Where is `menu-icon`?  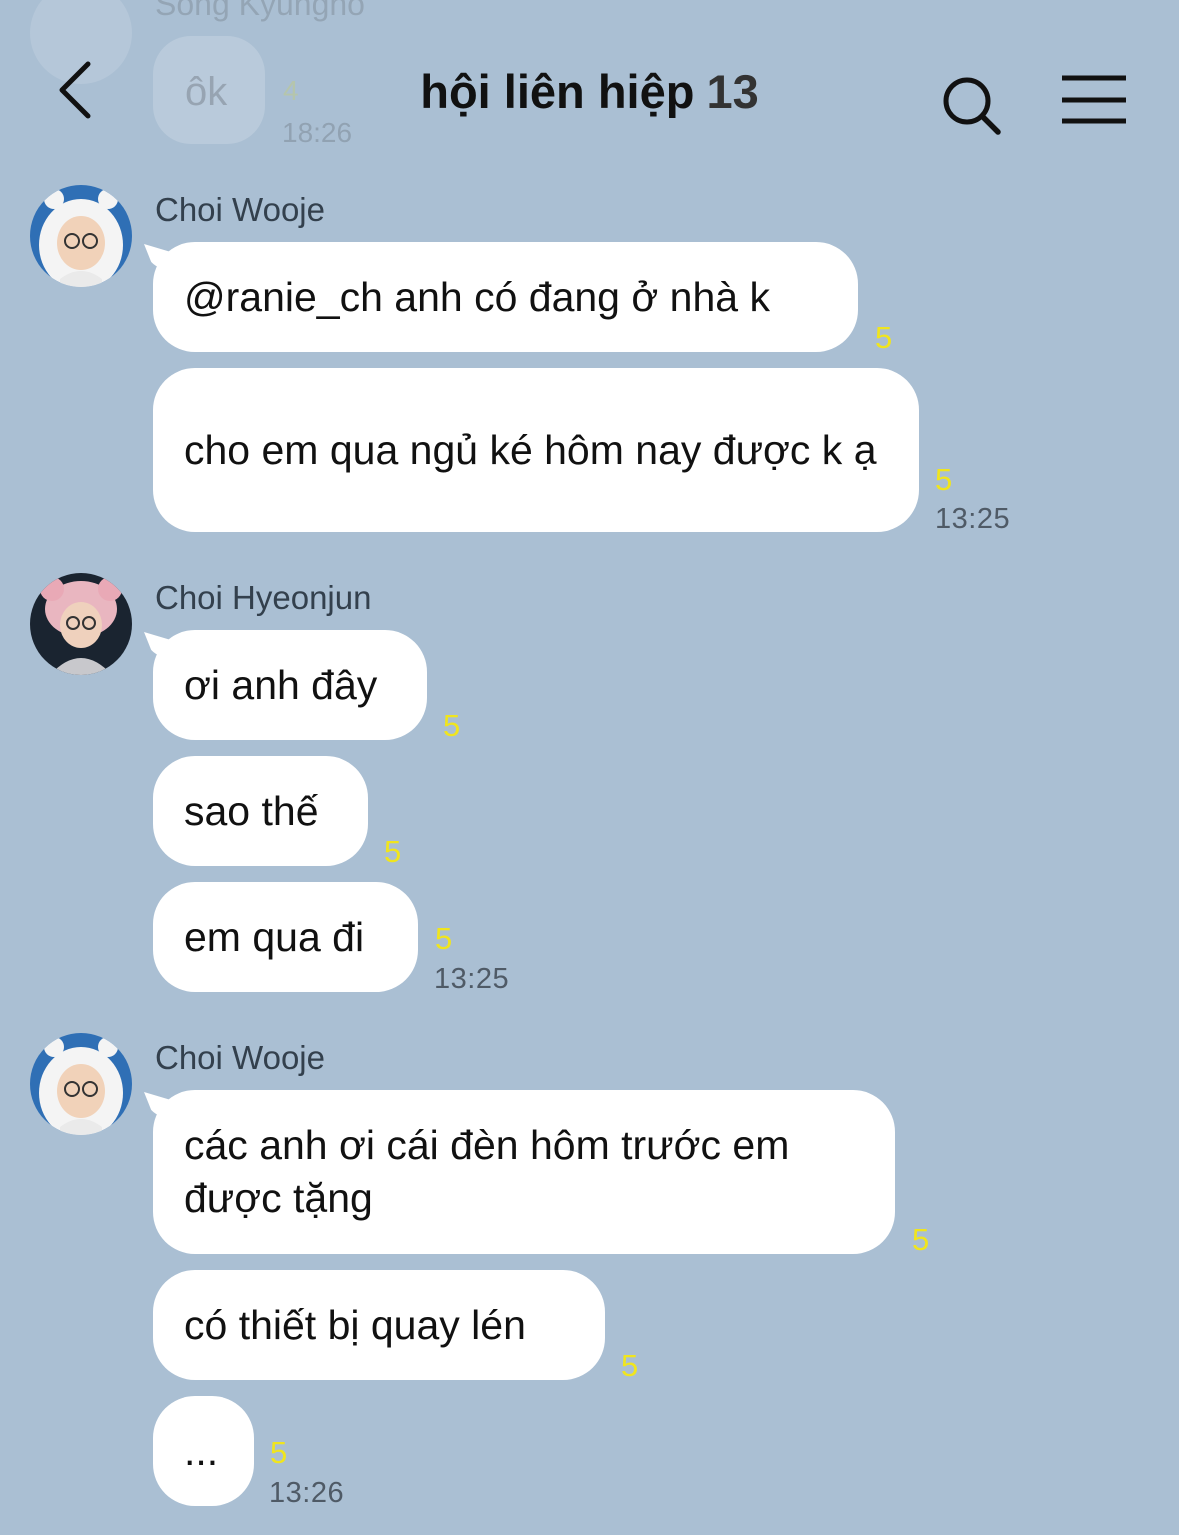
menu-icon is located at coordinates (1094, 99).